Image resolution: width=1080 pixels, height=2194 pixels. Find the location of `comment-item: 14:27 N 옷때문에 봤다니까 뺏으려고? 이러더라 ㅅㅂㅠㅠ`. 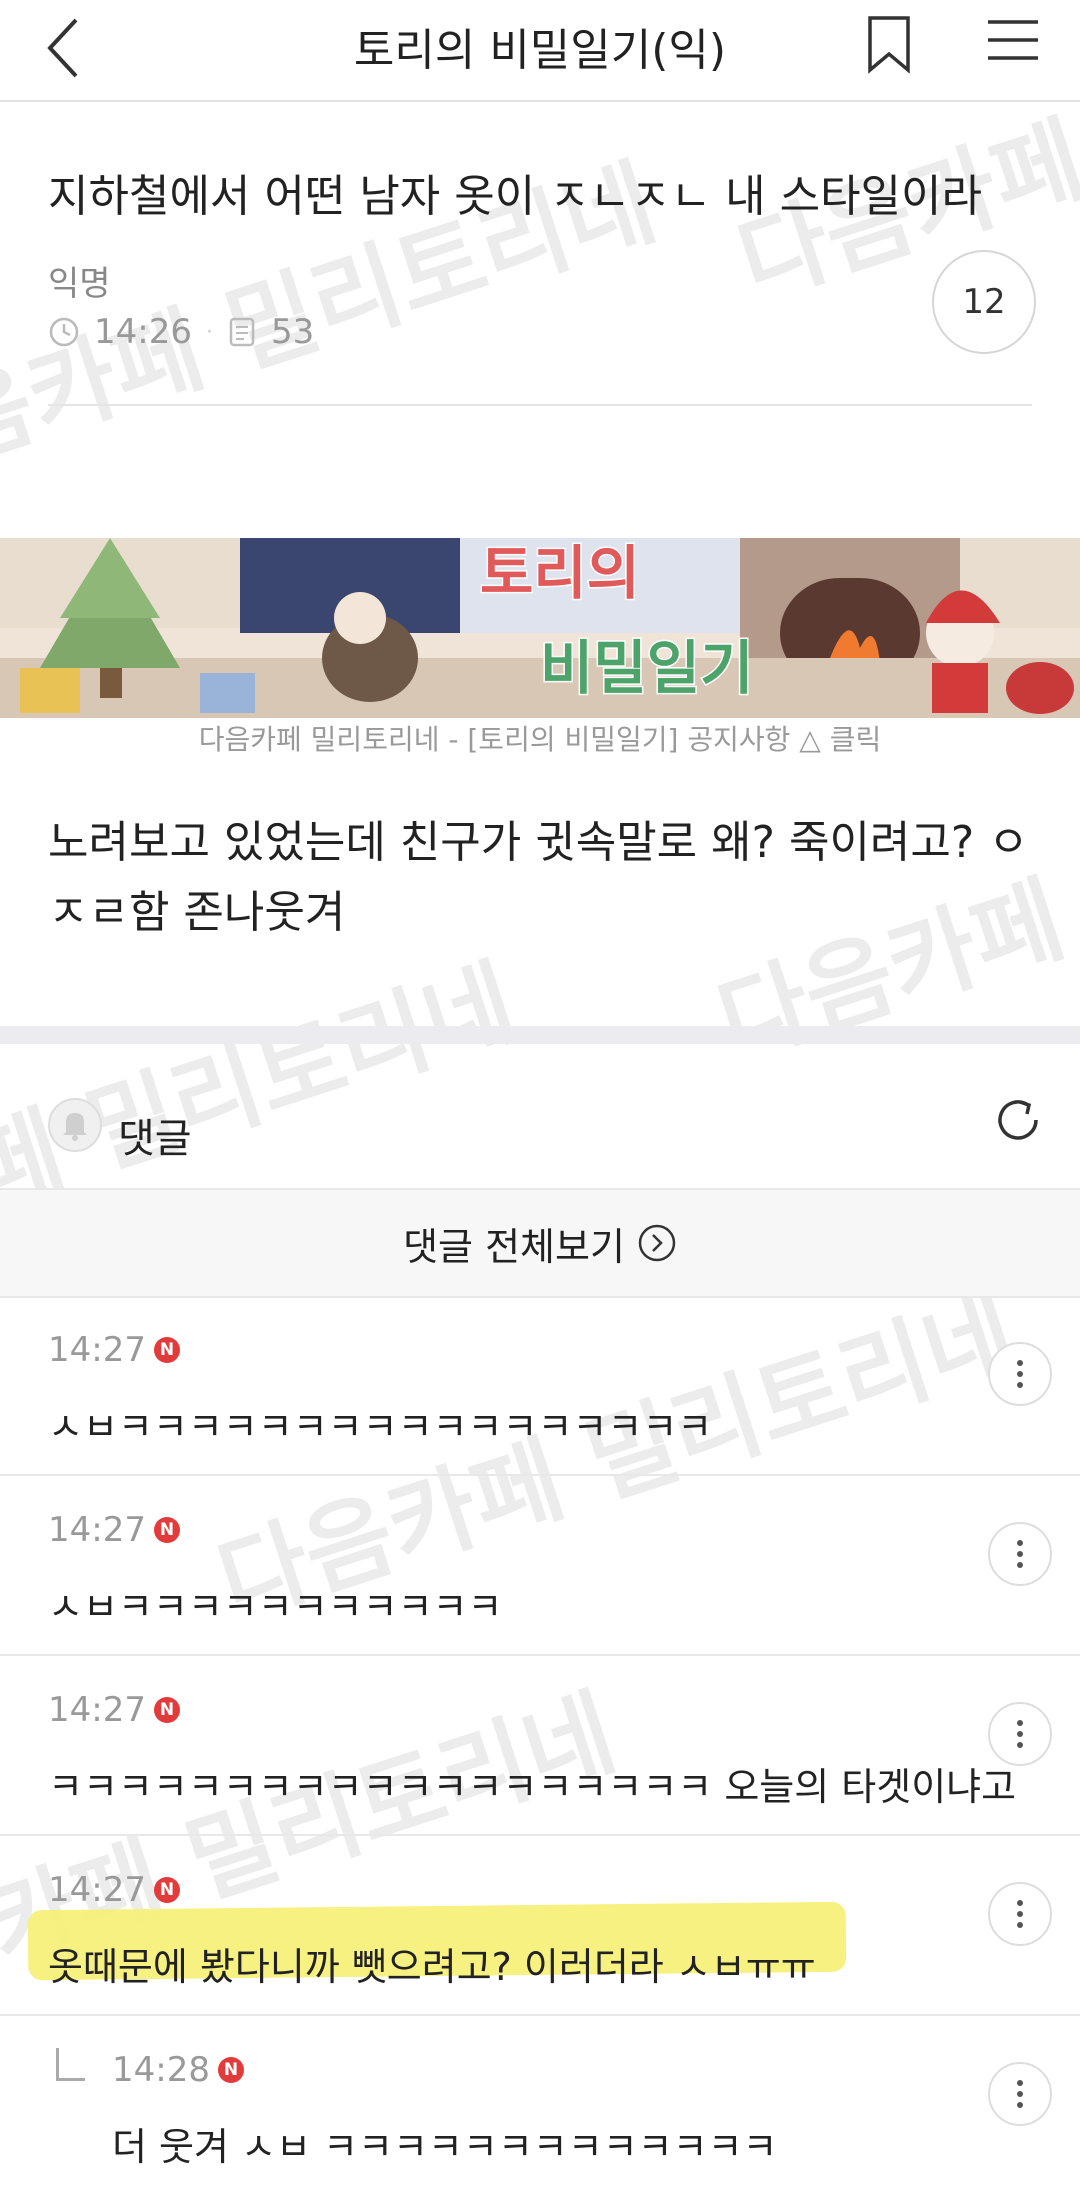

comment-item: 14:27 N 옷때문에 봤다니까 뺏으려고? 이러더라 ㅅㅂㅠㅠ is located at coordinates (540, 1926).